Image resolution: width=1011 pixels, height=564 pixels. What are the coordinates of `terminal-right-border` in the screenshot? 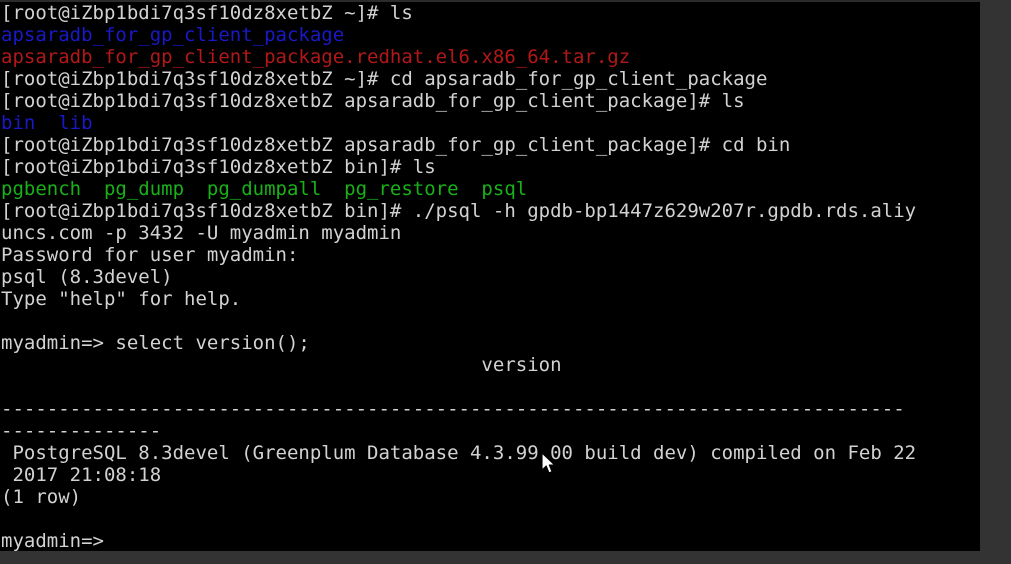 It's located at (995, 282).